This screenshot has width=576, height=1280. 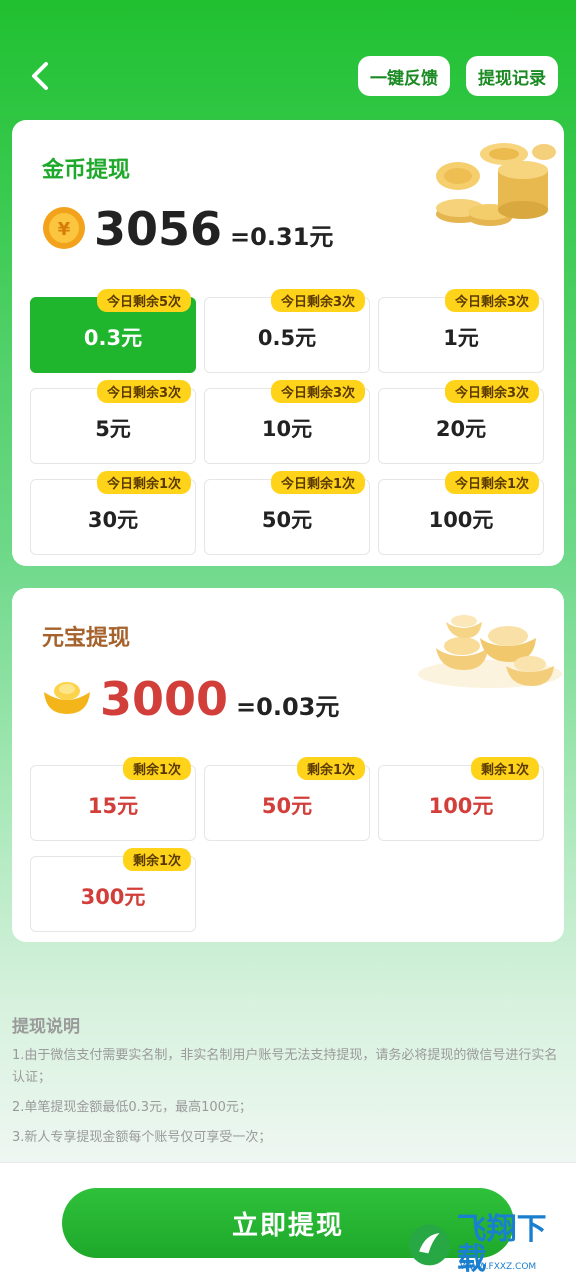 I want to click on gold-coin-icon: ¥, so click(x=64, y=228).